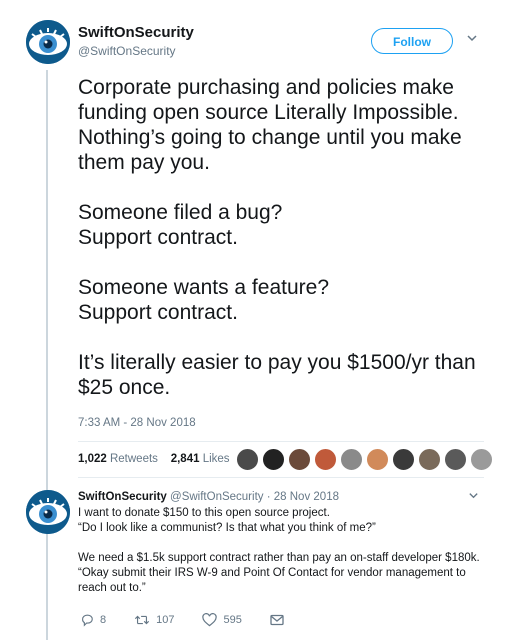 This screenshot has width=514, height=640. I want to click on thread-line-lower, so click(47, 586).